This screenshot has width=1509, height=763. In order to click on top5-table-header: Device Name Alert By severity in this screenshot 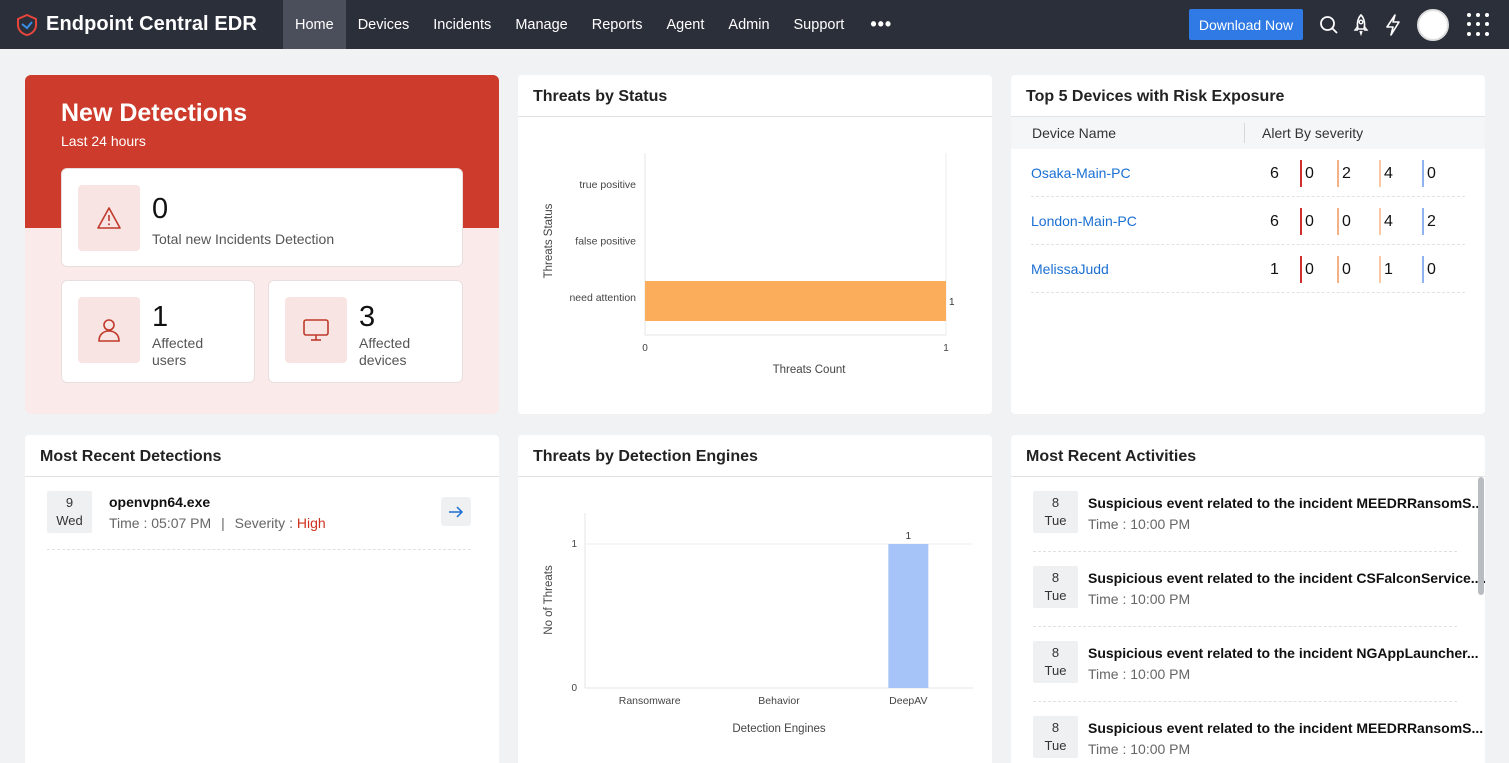, I will do `click(1248, 133)`.